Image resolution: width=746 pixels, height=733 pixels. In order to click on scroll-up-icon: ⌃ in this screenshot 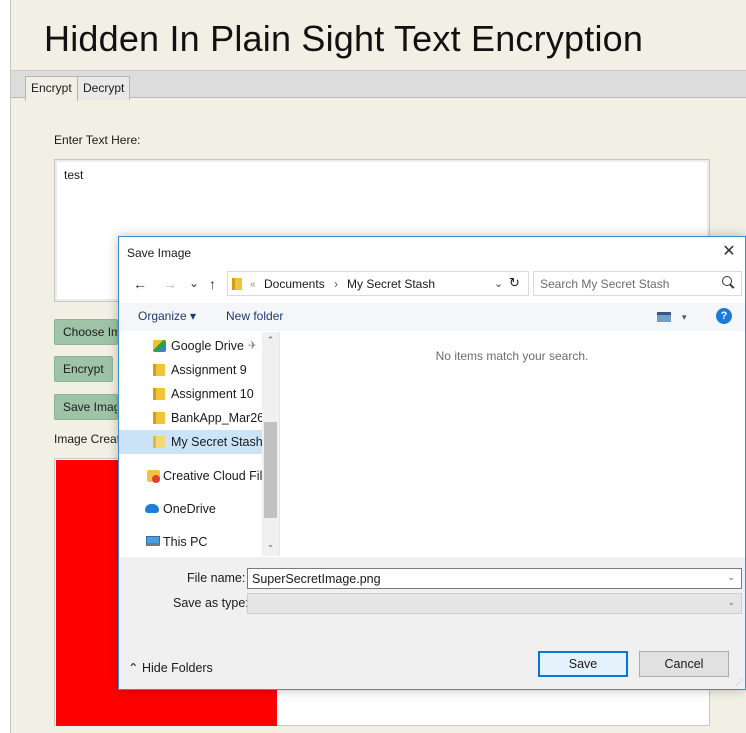, I will do `click(270, 342)`.